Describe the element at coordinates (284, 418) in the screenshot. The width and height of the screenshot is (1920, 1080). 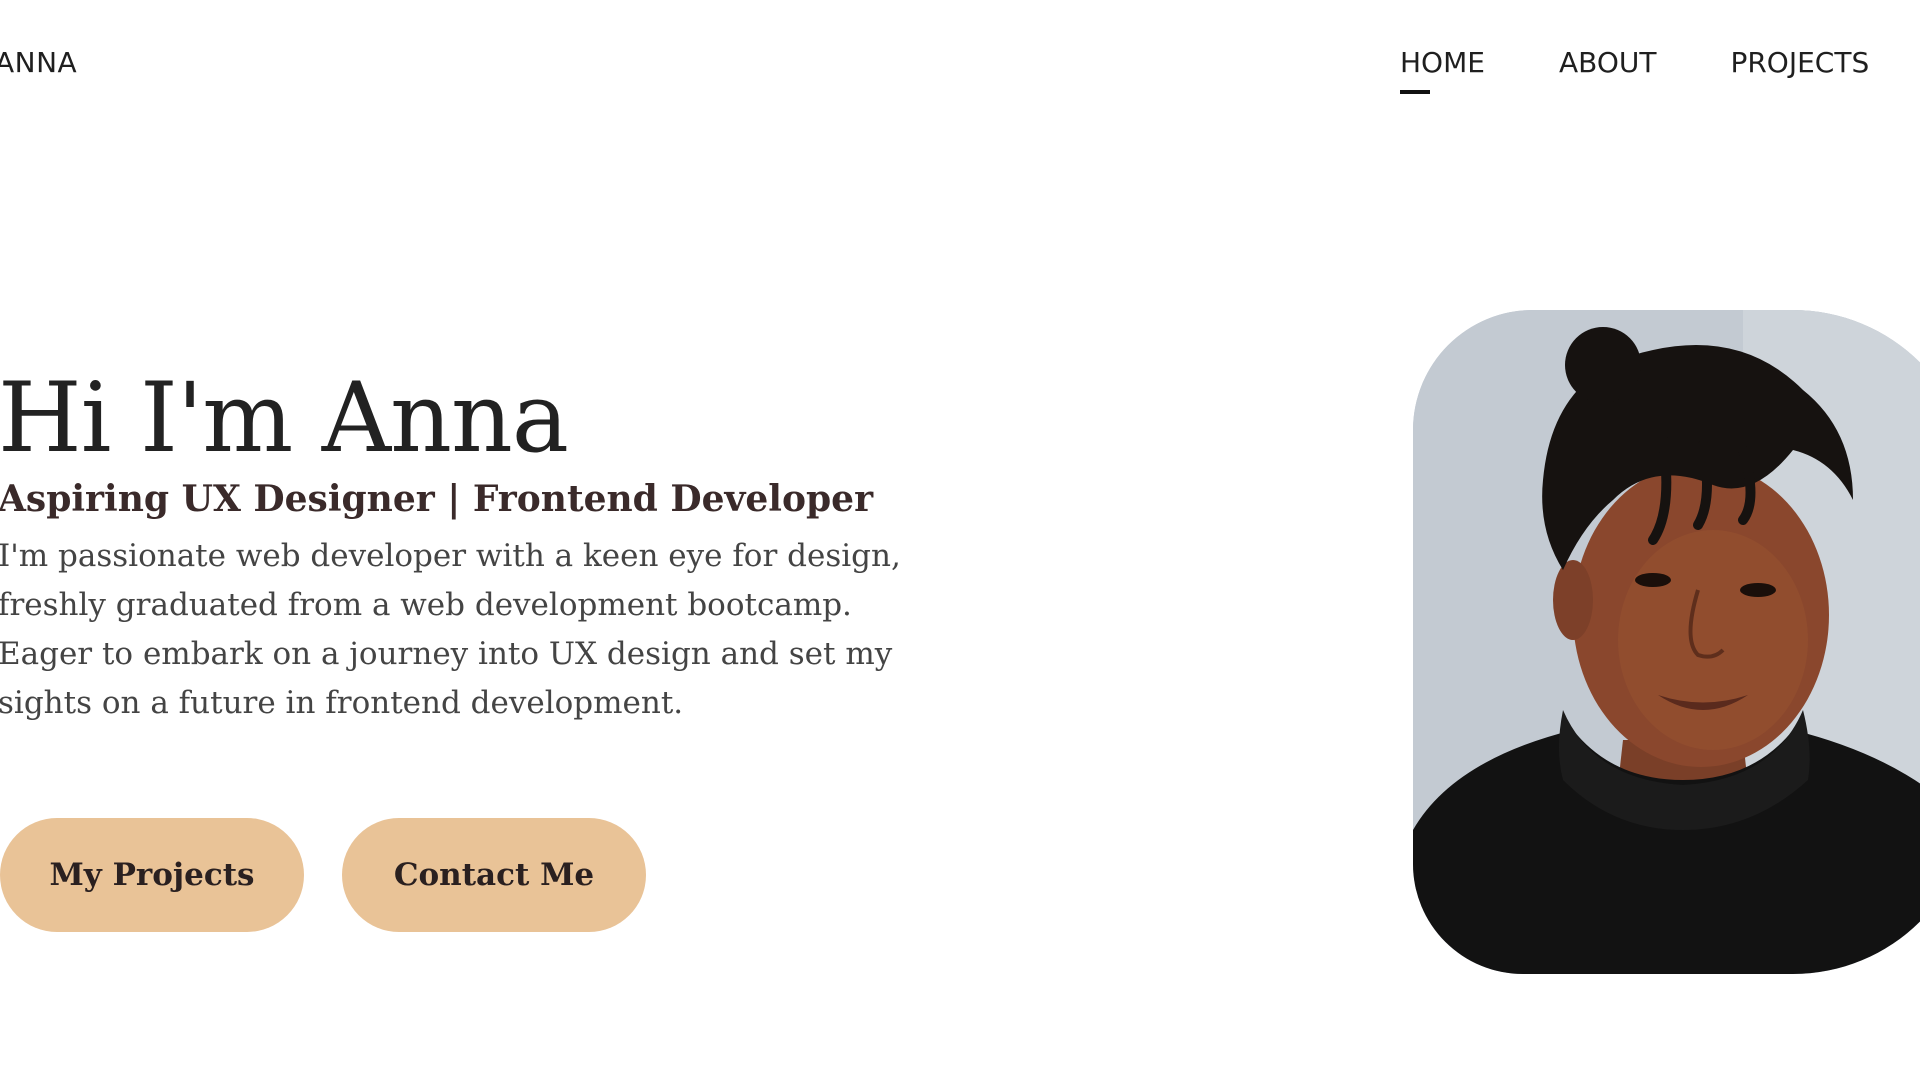
I see `hero-title: Hi I'm Anna` at that location.